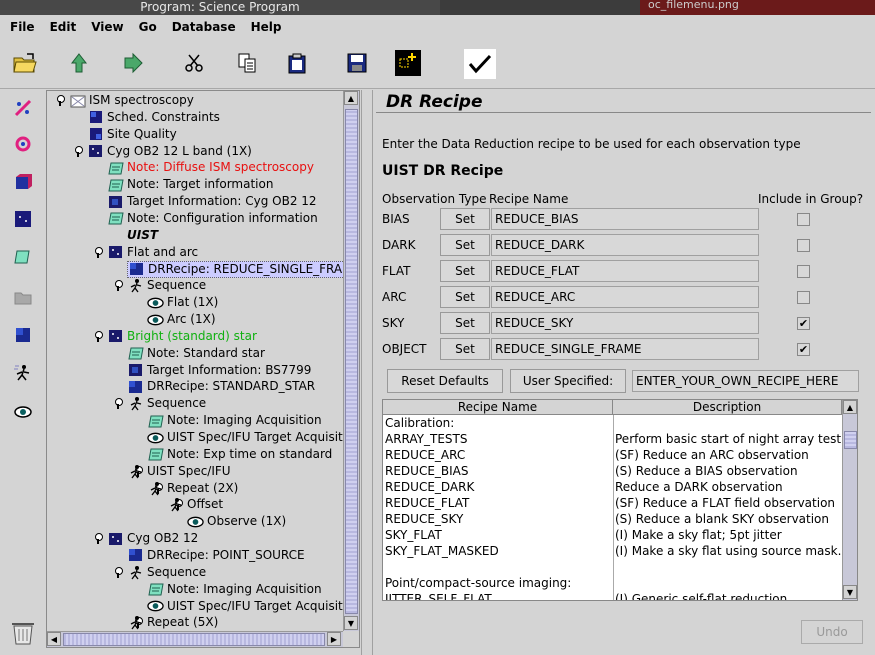 This screenshot has width=875, height=655. I want to click on table-scroll-thumb, so click(850, 440).